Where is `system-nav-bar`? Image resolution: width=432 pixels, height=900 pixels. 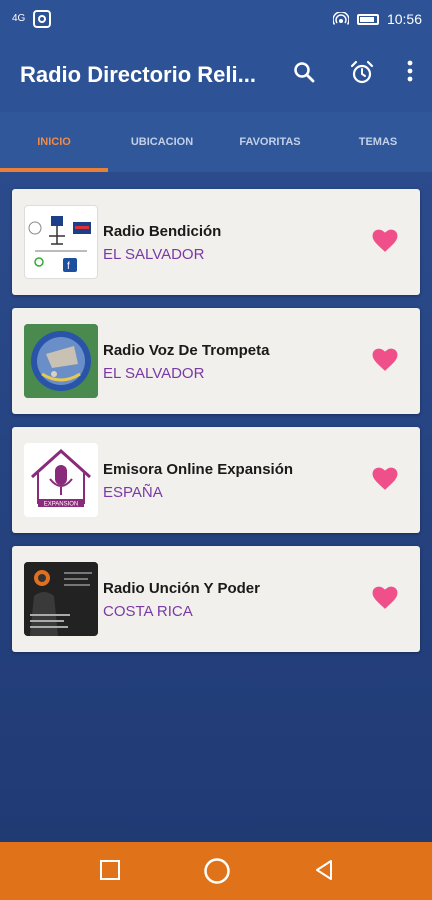 system-nav-bar is located at coordinates (216, 871).